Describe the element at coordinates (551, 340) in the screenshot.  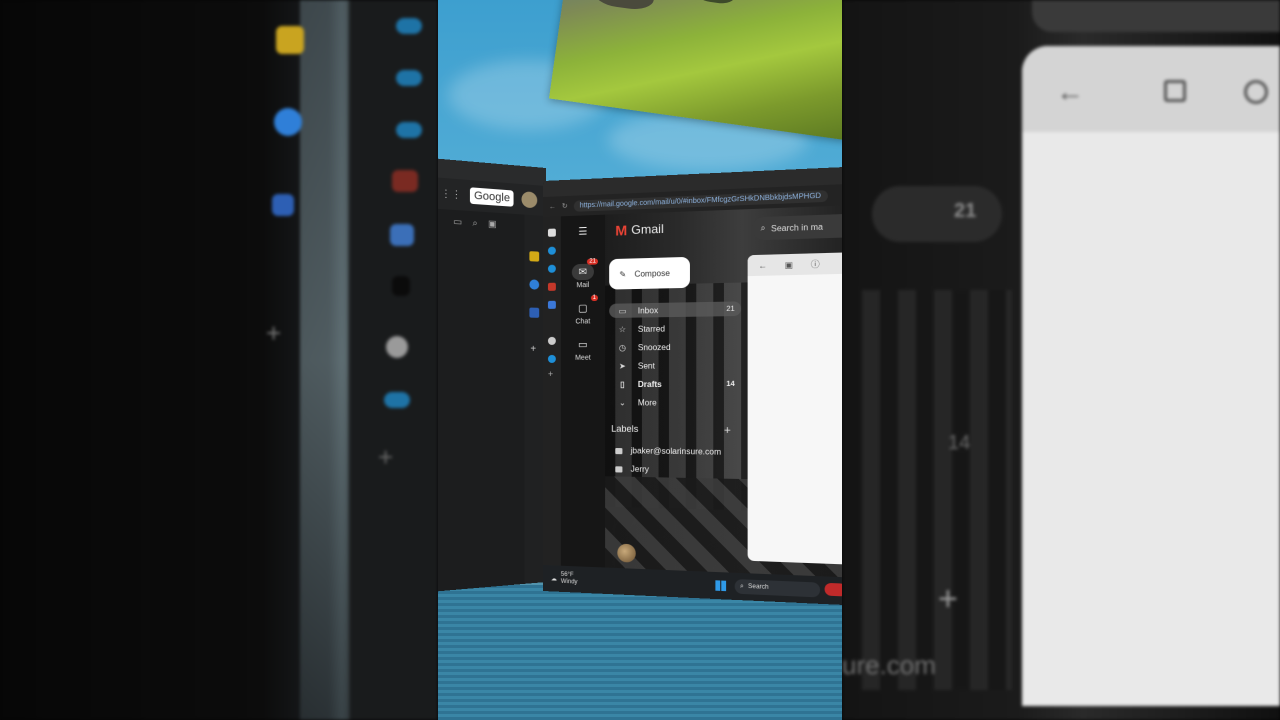
I see `circle-icon` at that location.